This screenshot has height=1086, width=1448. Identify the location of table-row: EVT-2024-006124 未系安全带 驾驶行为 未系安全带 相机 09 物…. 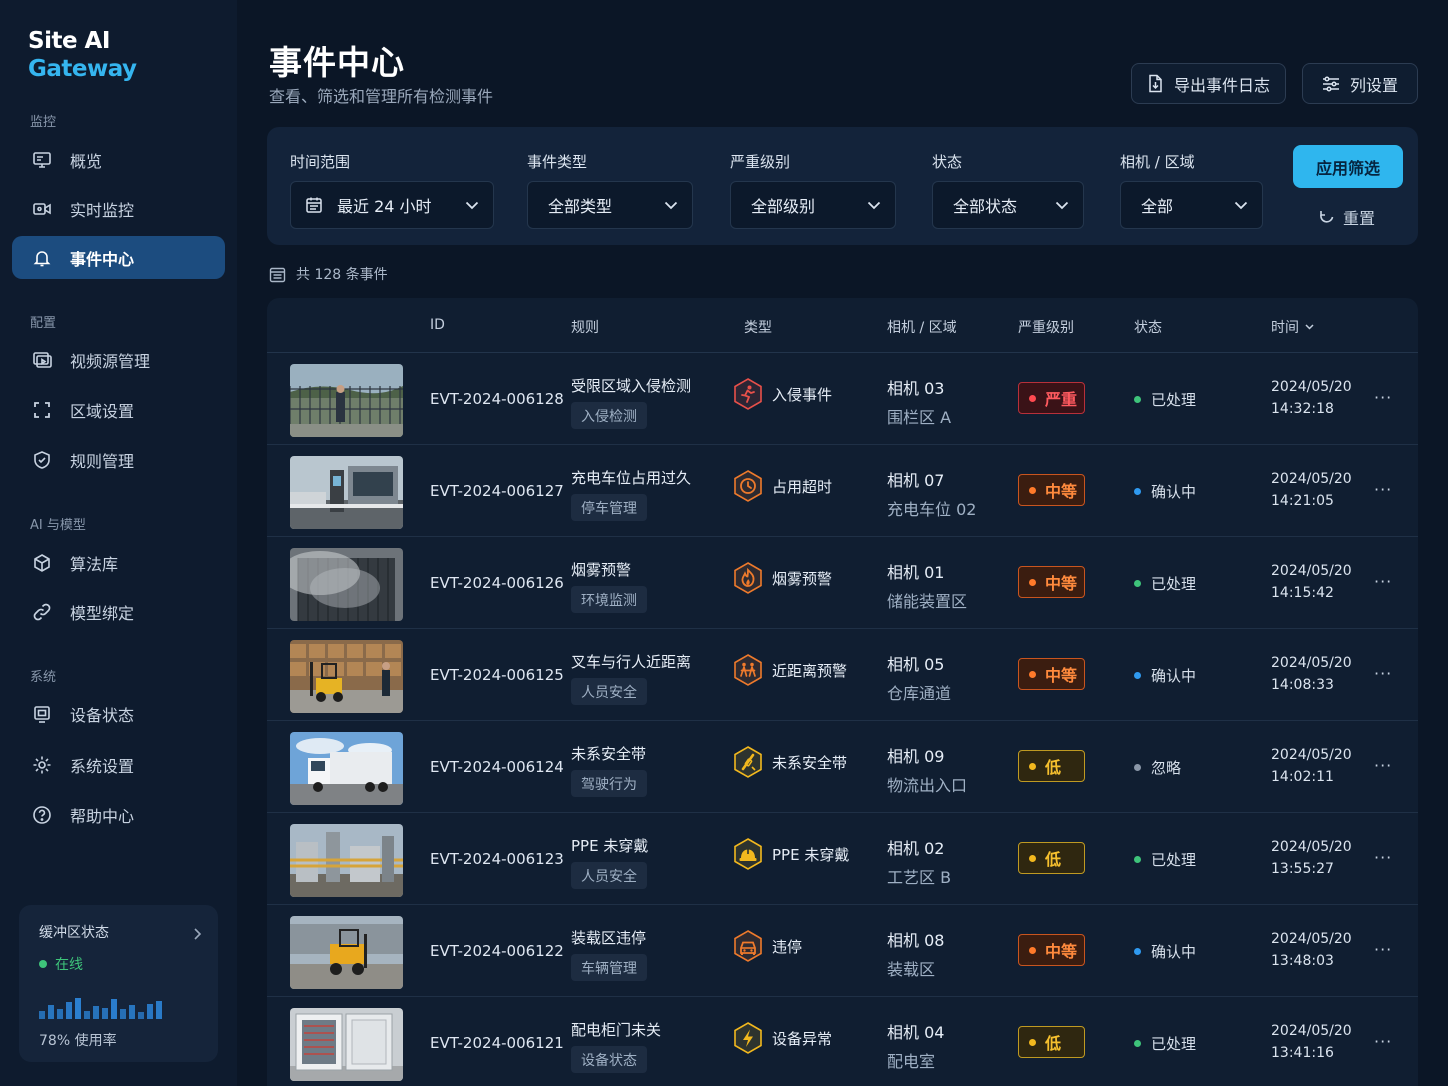
(842, 767).